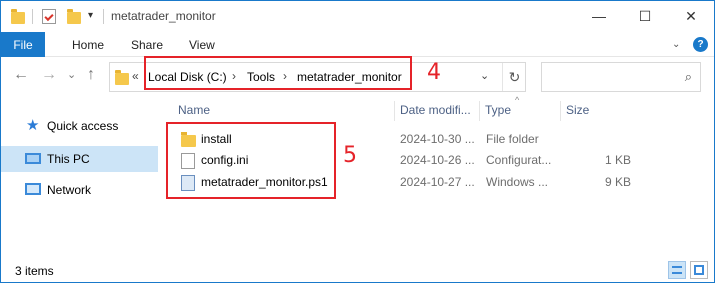  Describe the element at coordinates (74, 16) in the screenshot. I see `new-folder-icon` at that location.